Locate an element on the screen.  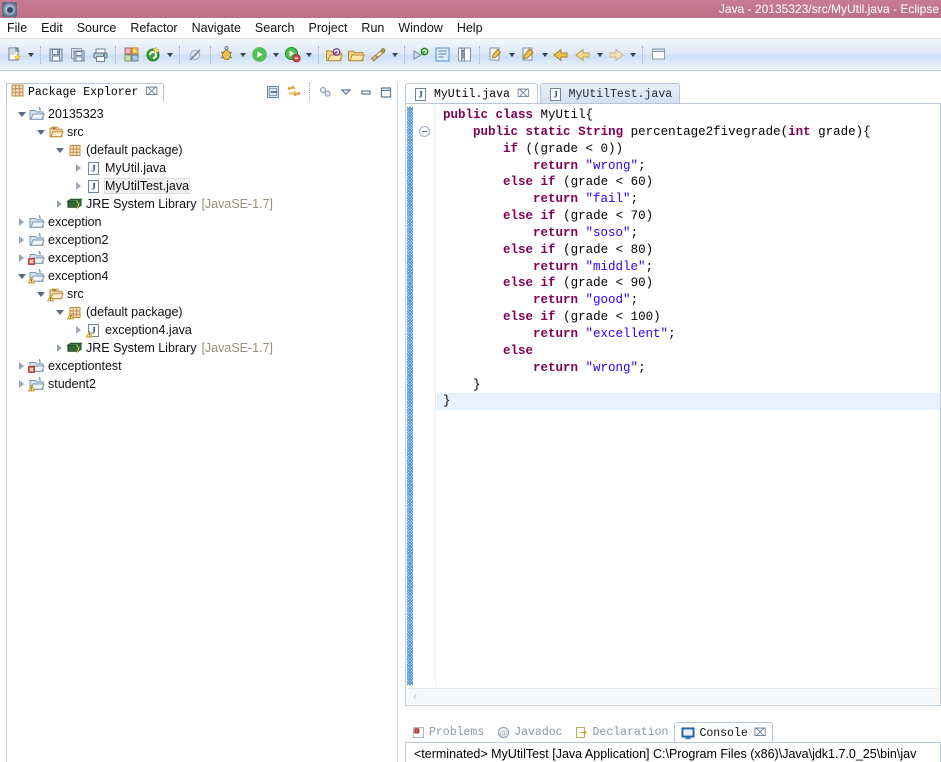
menu-item-search: Search is located at coordinates (275, 28).